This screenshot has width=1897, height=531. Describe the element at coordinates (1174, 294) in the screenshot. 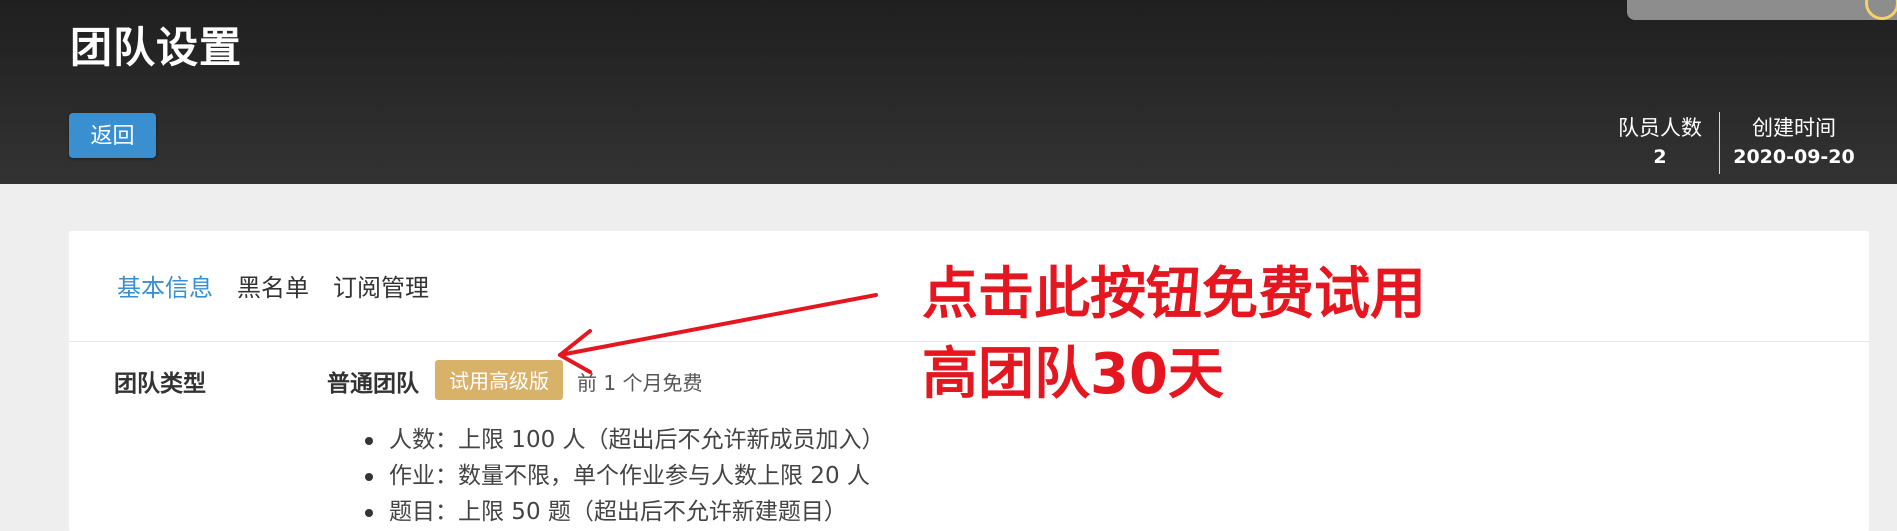

I see `annotation-line-1: 点击此按钮免费试用` at that location.